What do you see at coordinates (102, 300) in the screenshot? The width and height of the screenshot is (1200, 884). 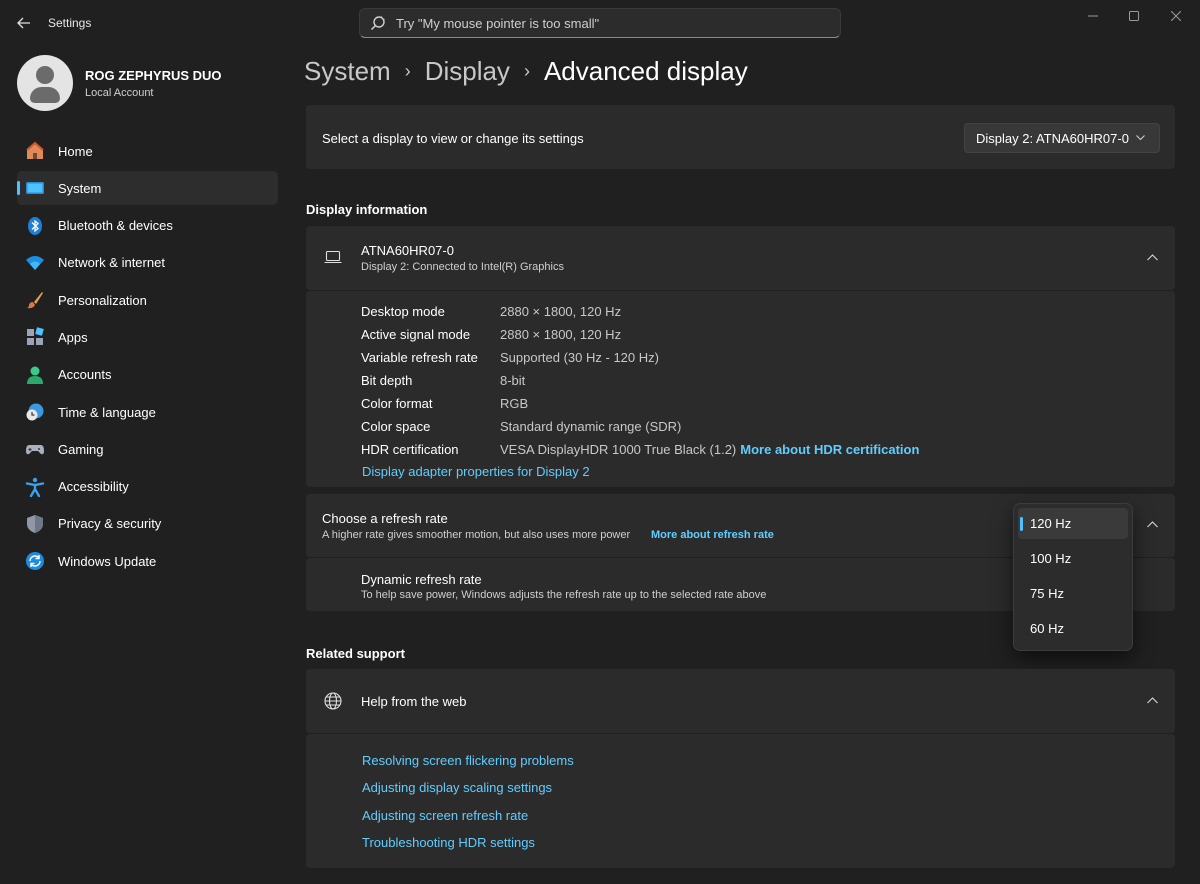 I see `sidebar-item-label: Personalization` at bounding box center [102, 300].